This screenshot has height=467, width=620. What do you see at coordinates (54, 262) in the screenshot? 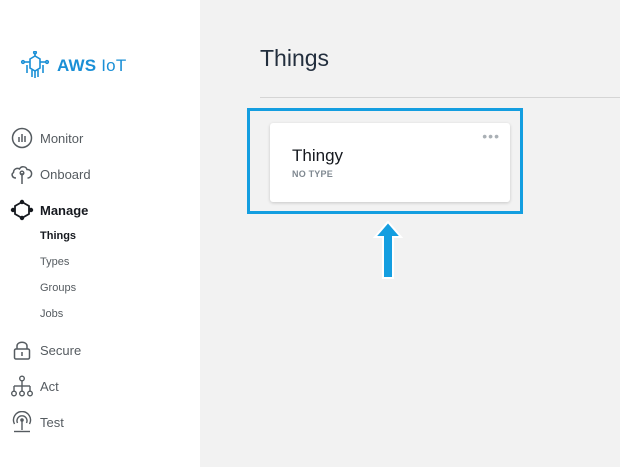
I see `subnav-item-types: Types` at bounding box center [54, 262].